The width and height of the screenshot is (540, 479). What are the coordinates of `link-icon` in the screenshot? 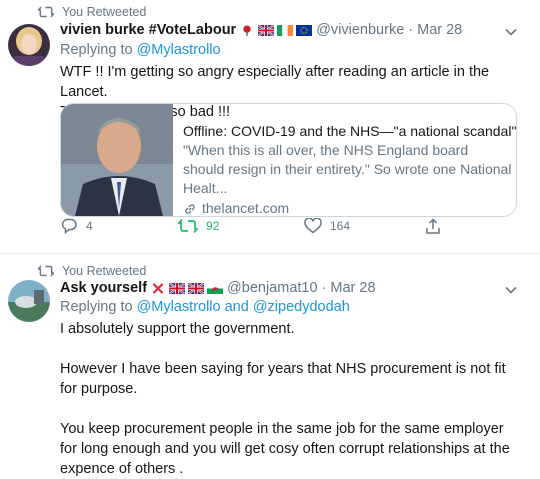 It's located at (190, 208).